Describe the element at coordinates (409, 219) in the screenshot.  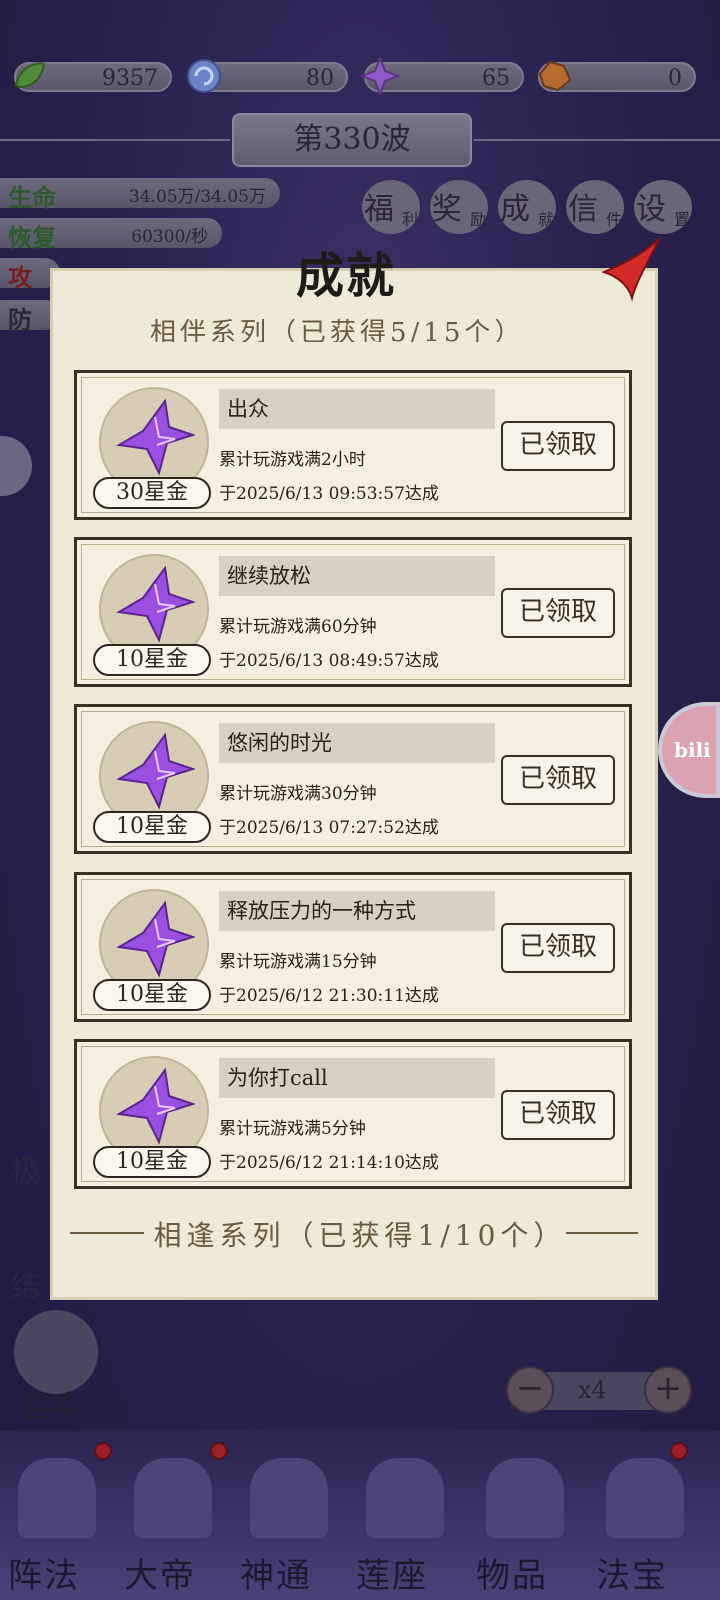
I see `button-sublabel: 利` at that location.